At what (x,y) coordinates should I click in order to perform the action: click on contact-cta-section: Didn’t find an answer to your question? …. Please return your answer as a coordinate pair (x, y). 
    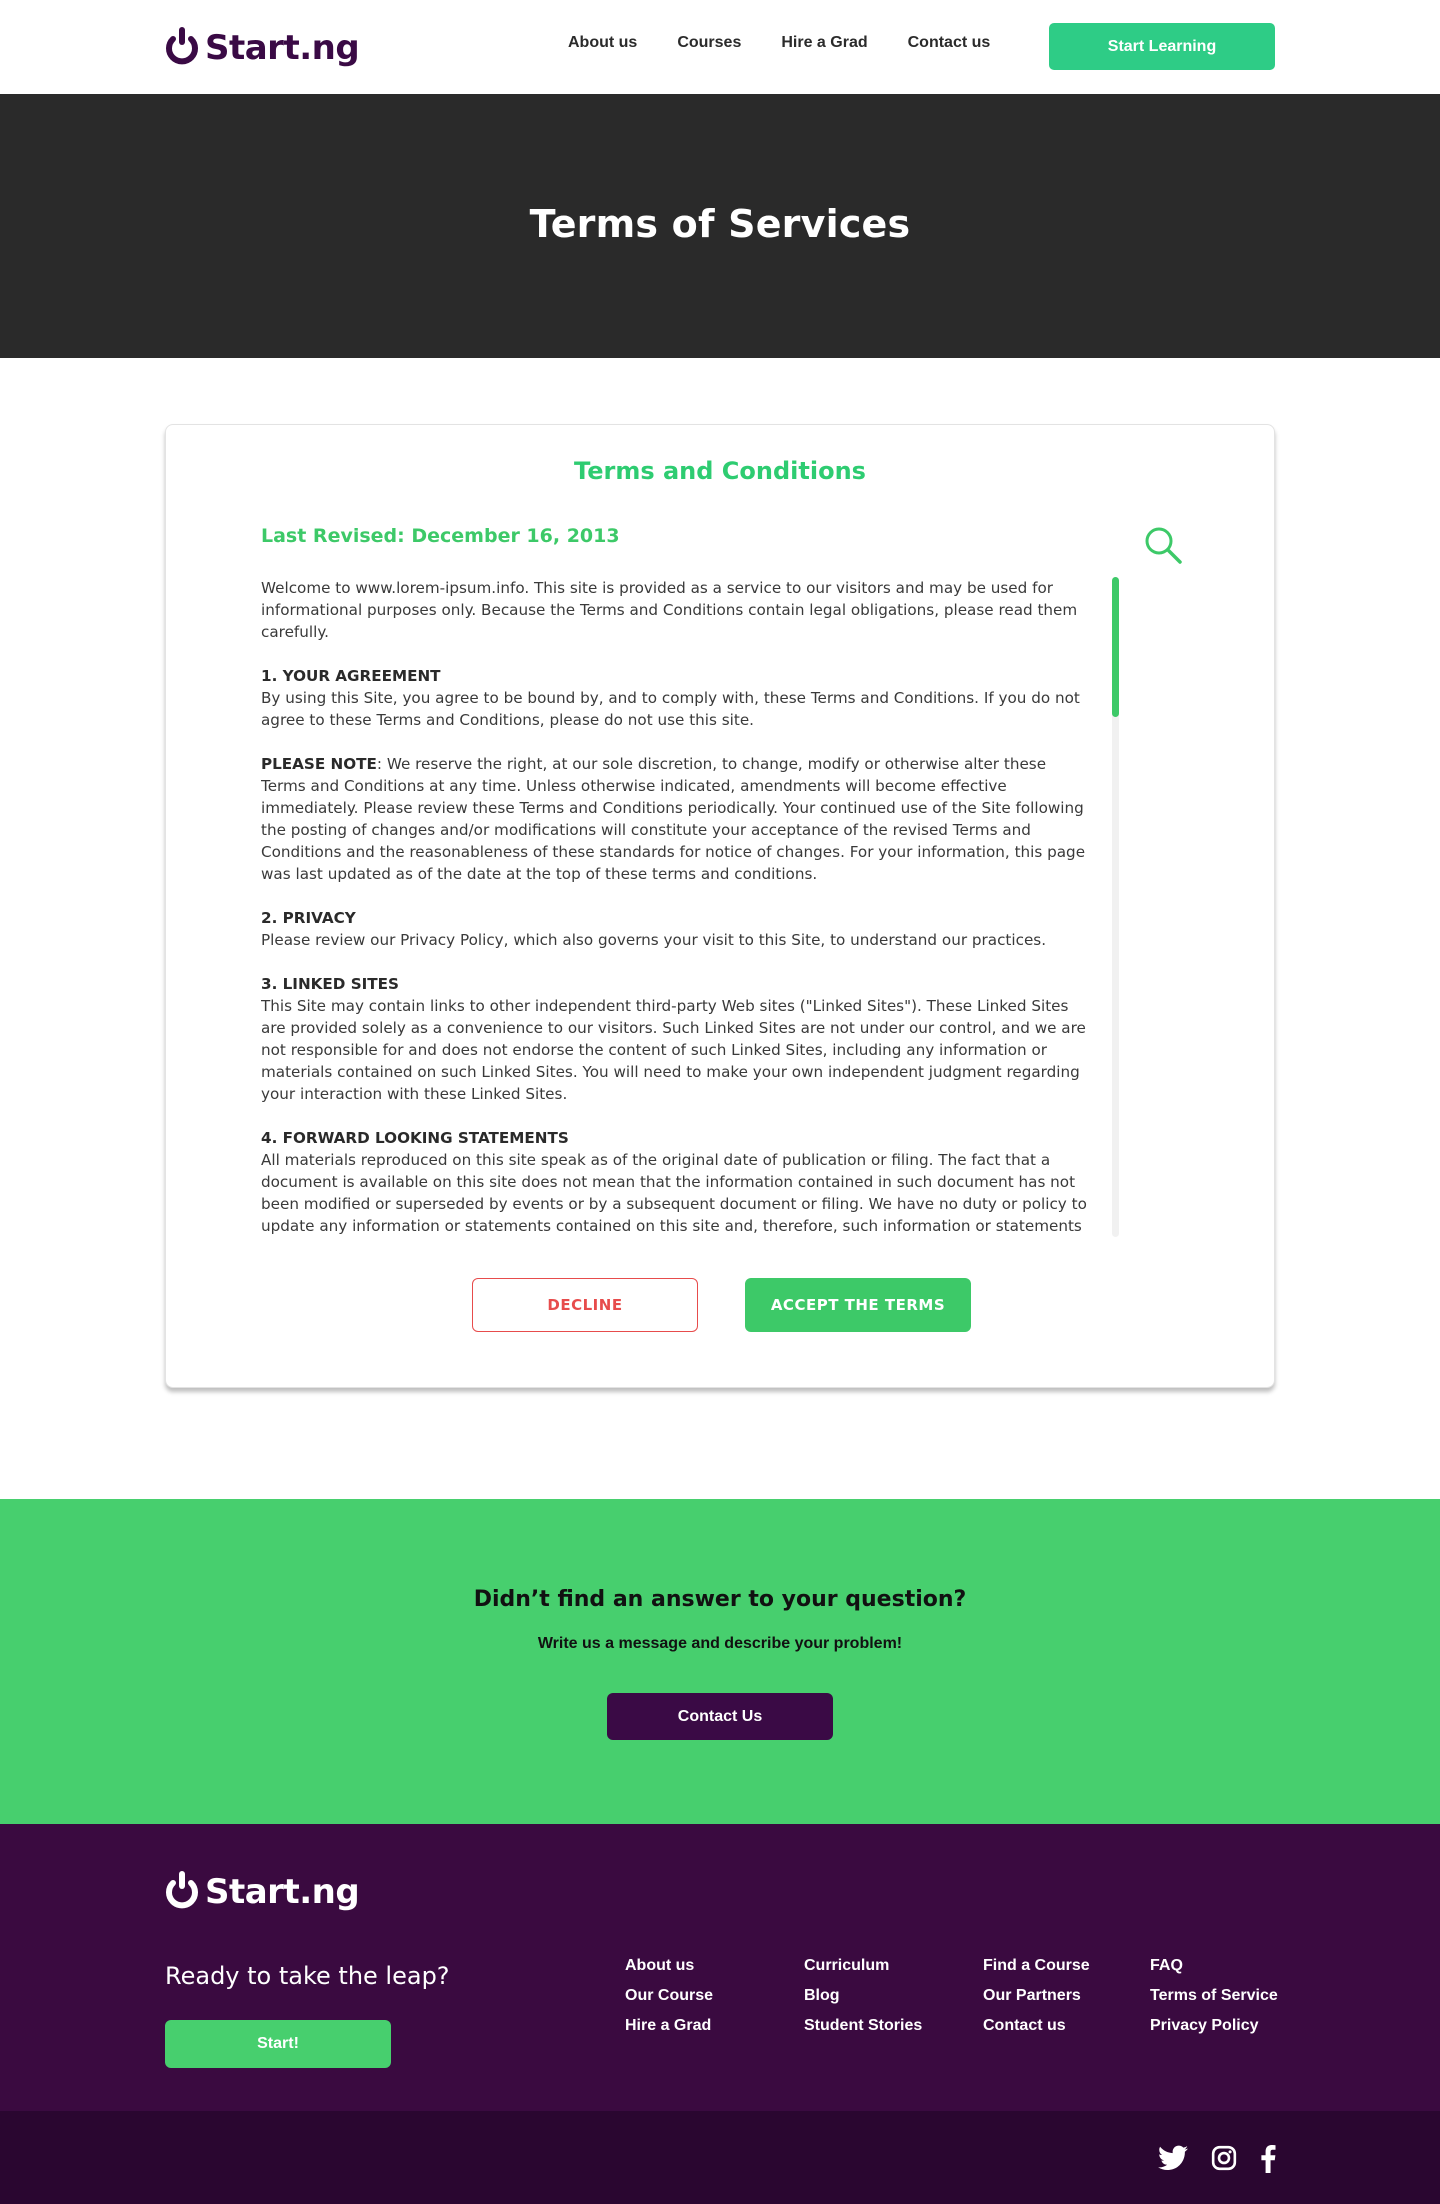
    Looking at the image, I should click on (720, 1661).